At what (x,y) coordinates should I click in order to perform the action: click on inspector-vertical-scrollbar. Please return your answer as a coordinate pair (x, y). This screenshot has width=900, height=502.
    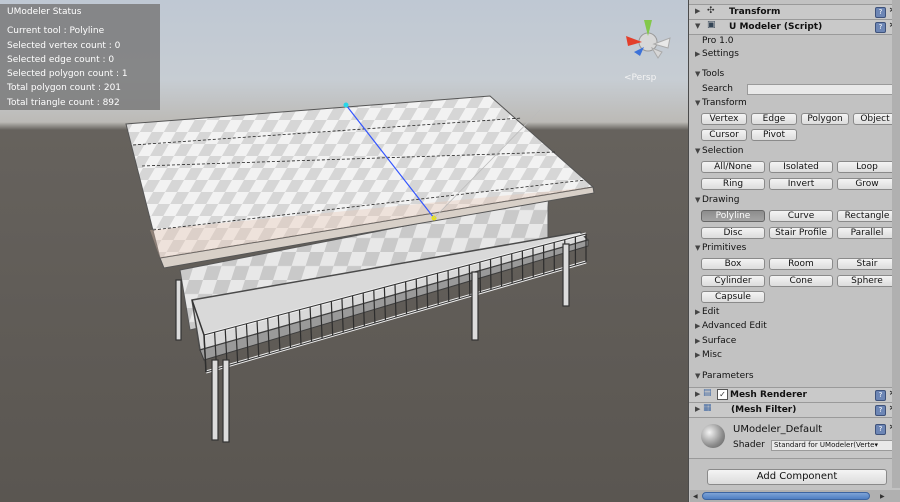
    Looking at the image, I should click on (896, 244).